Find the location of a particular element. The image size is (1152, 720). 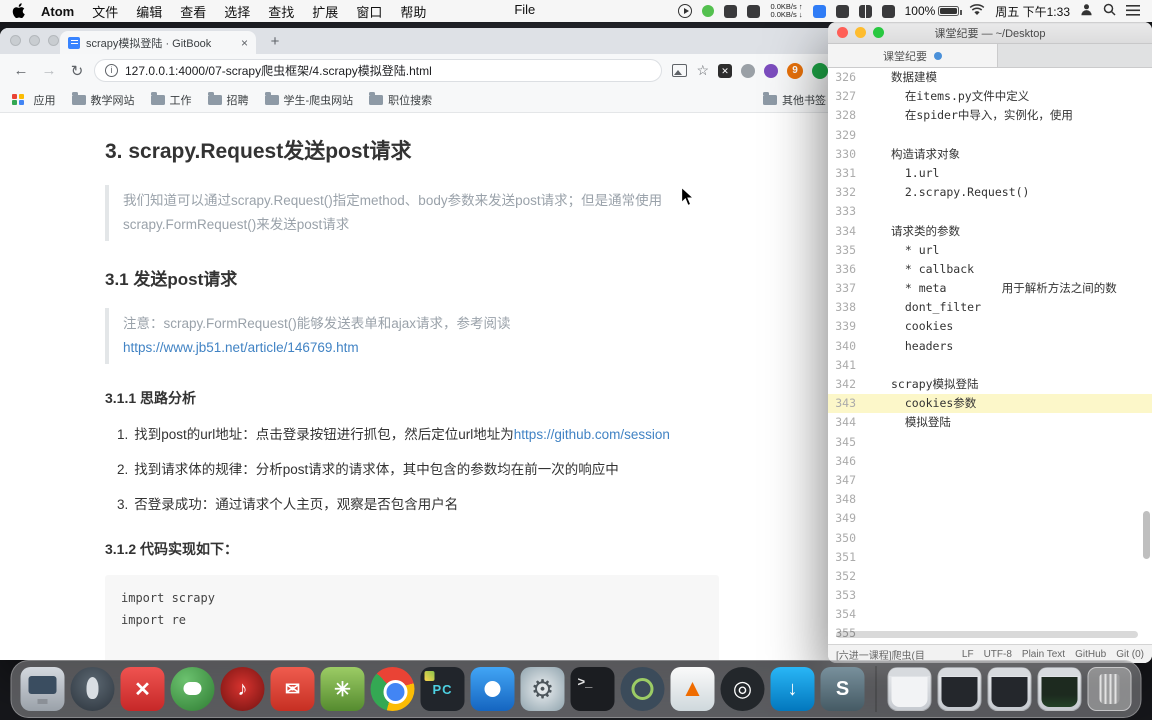

site-info-icon is located at coordinates (111, 70).